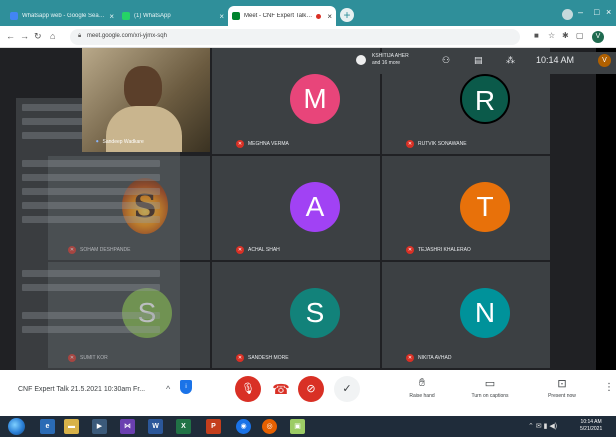 Image resolution: width=616 pixels, height=437 pixels. What do you see at coordinates (268, 358) in the screenshot?
I see `name-text: SANDESH MORE` at bounding box center [268, 358].